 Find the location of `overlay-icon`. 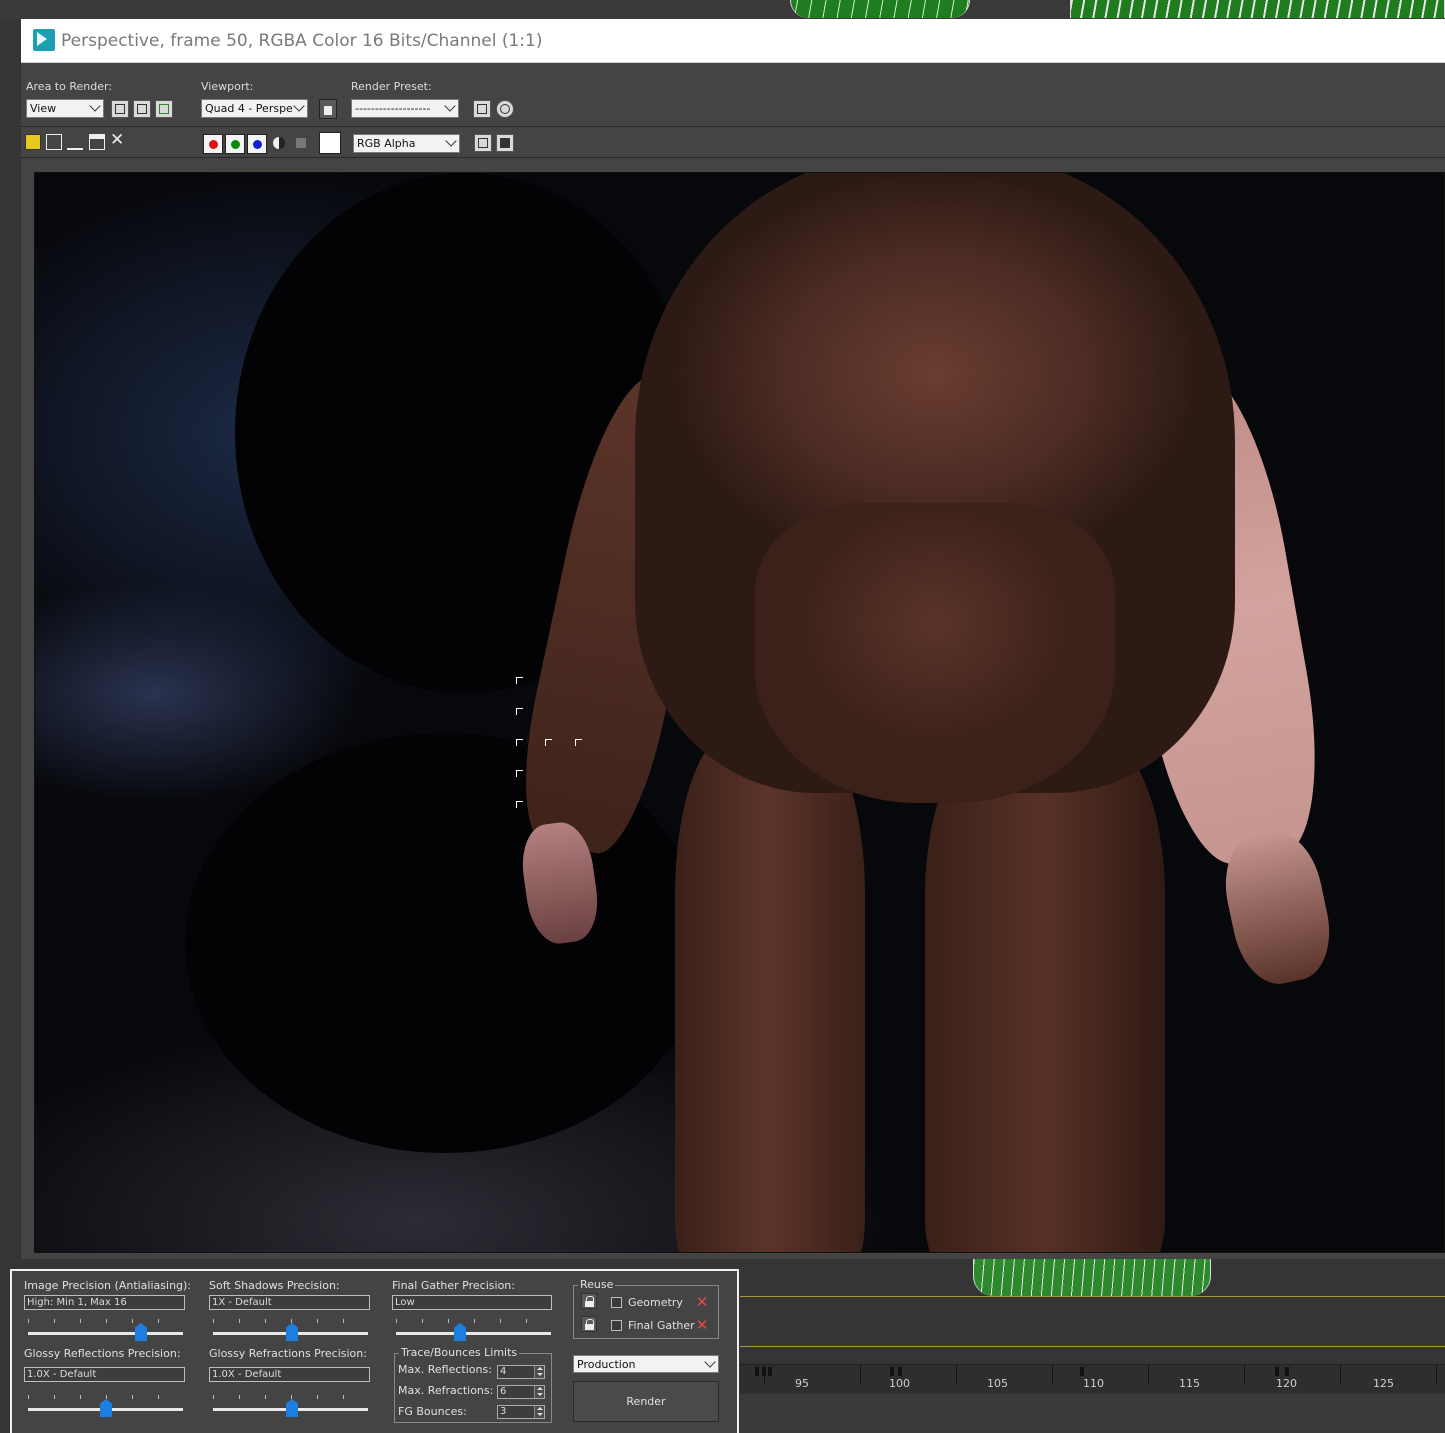

overlay-icon is located at coordinates (483, 143).